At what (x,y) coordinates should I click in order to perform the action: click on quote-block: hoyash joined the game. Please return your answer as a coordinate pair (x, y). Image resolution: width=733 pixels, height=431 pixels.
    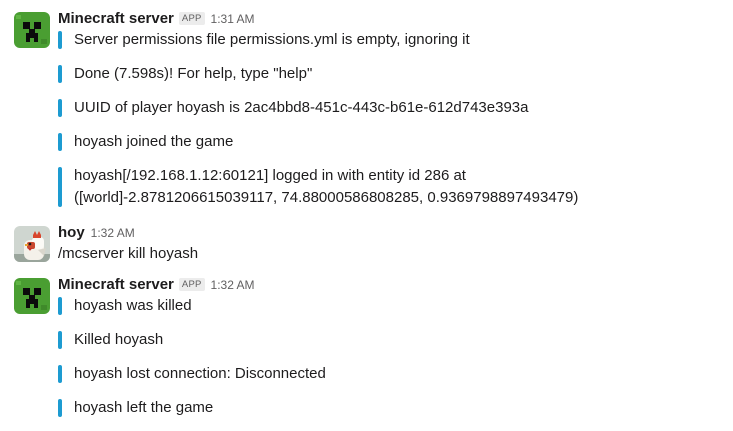
    Looking at the image, I should click on (145, 142).